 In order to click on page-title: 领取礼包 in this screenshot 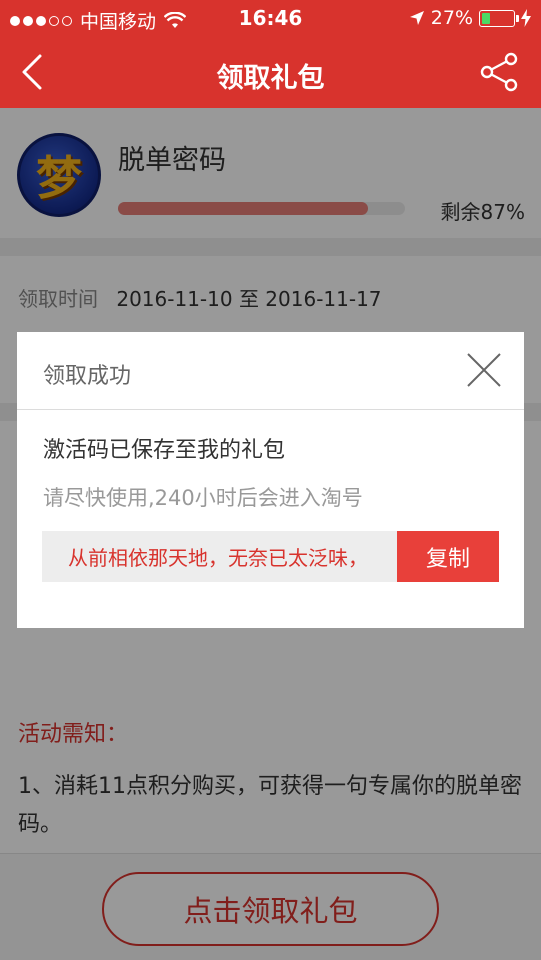, I will do `click(270, 78)`.